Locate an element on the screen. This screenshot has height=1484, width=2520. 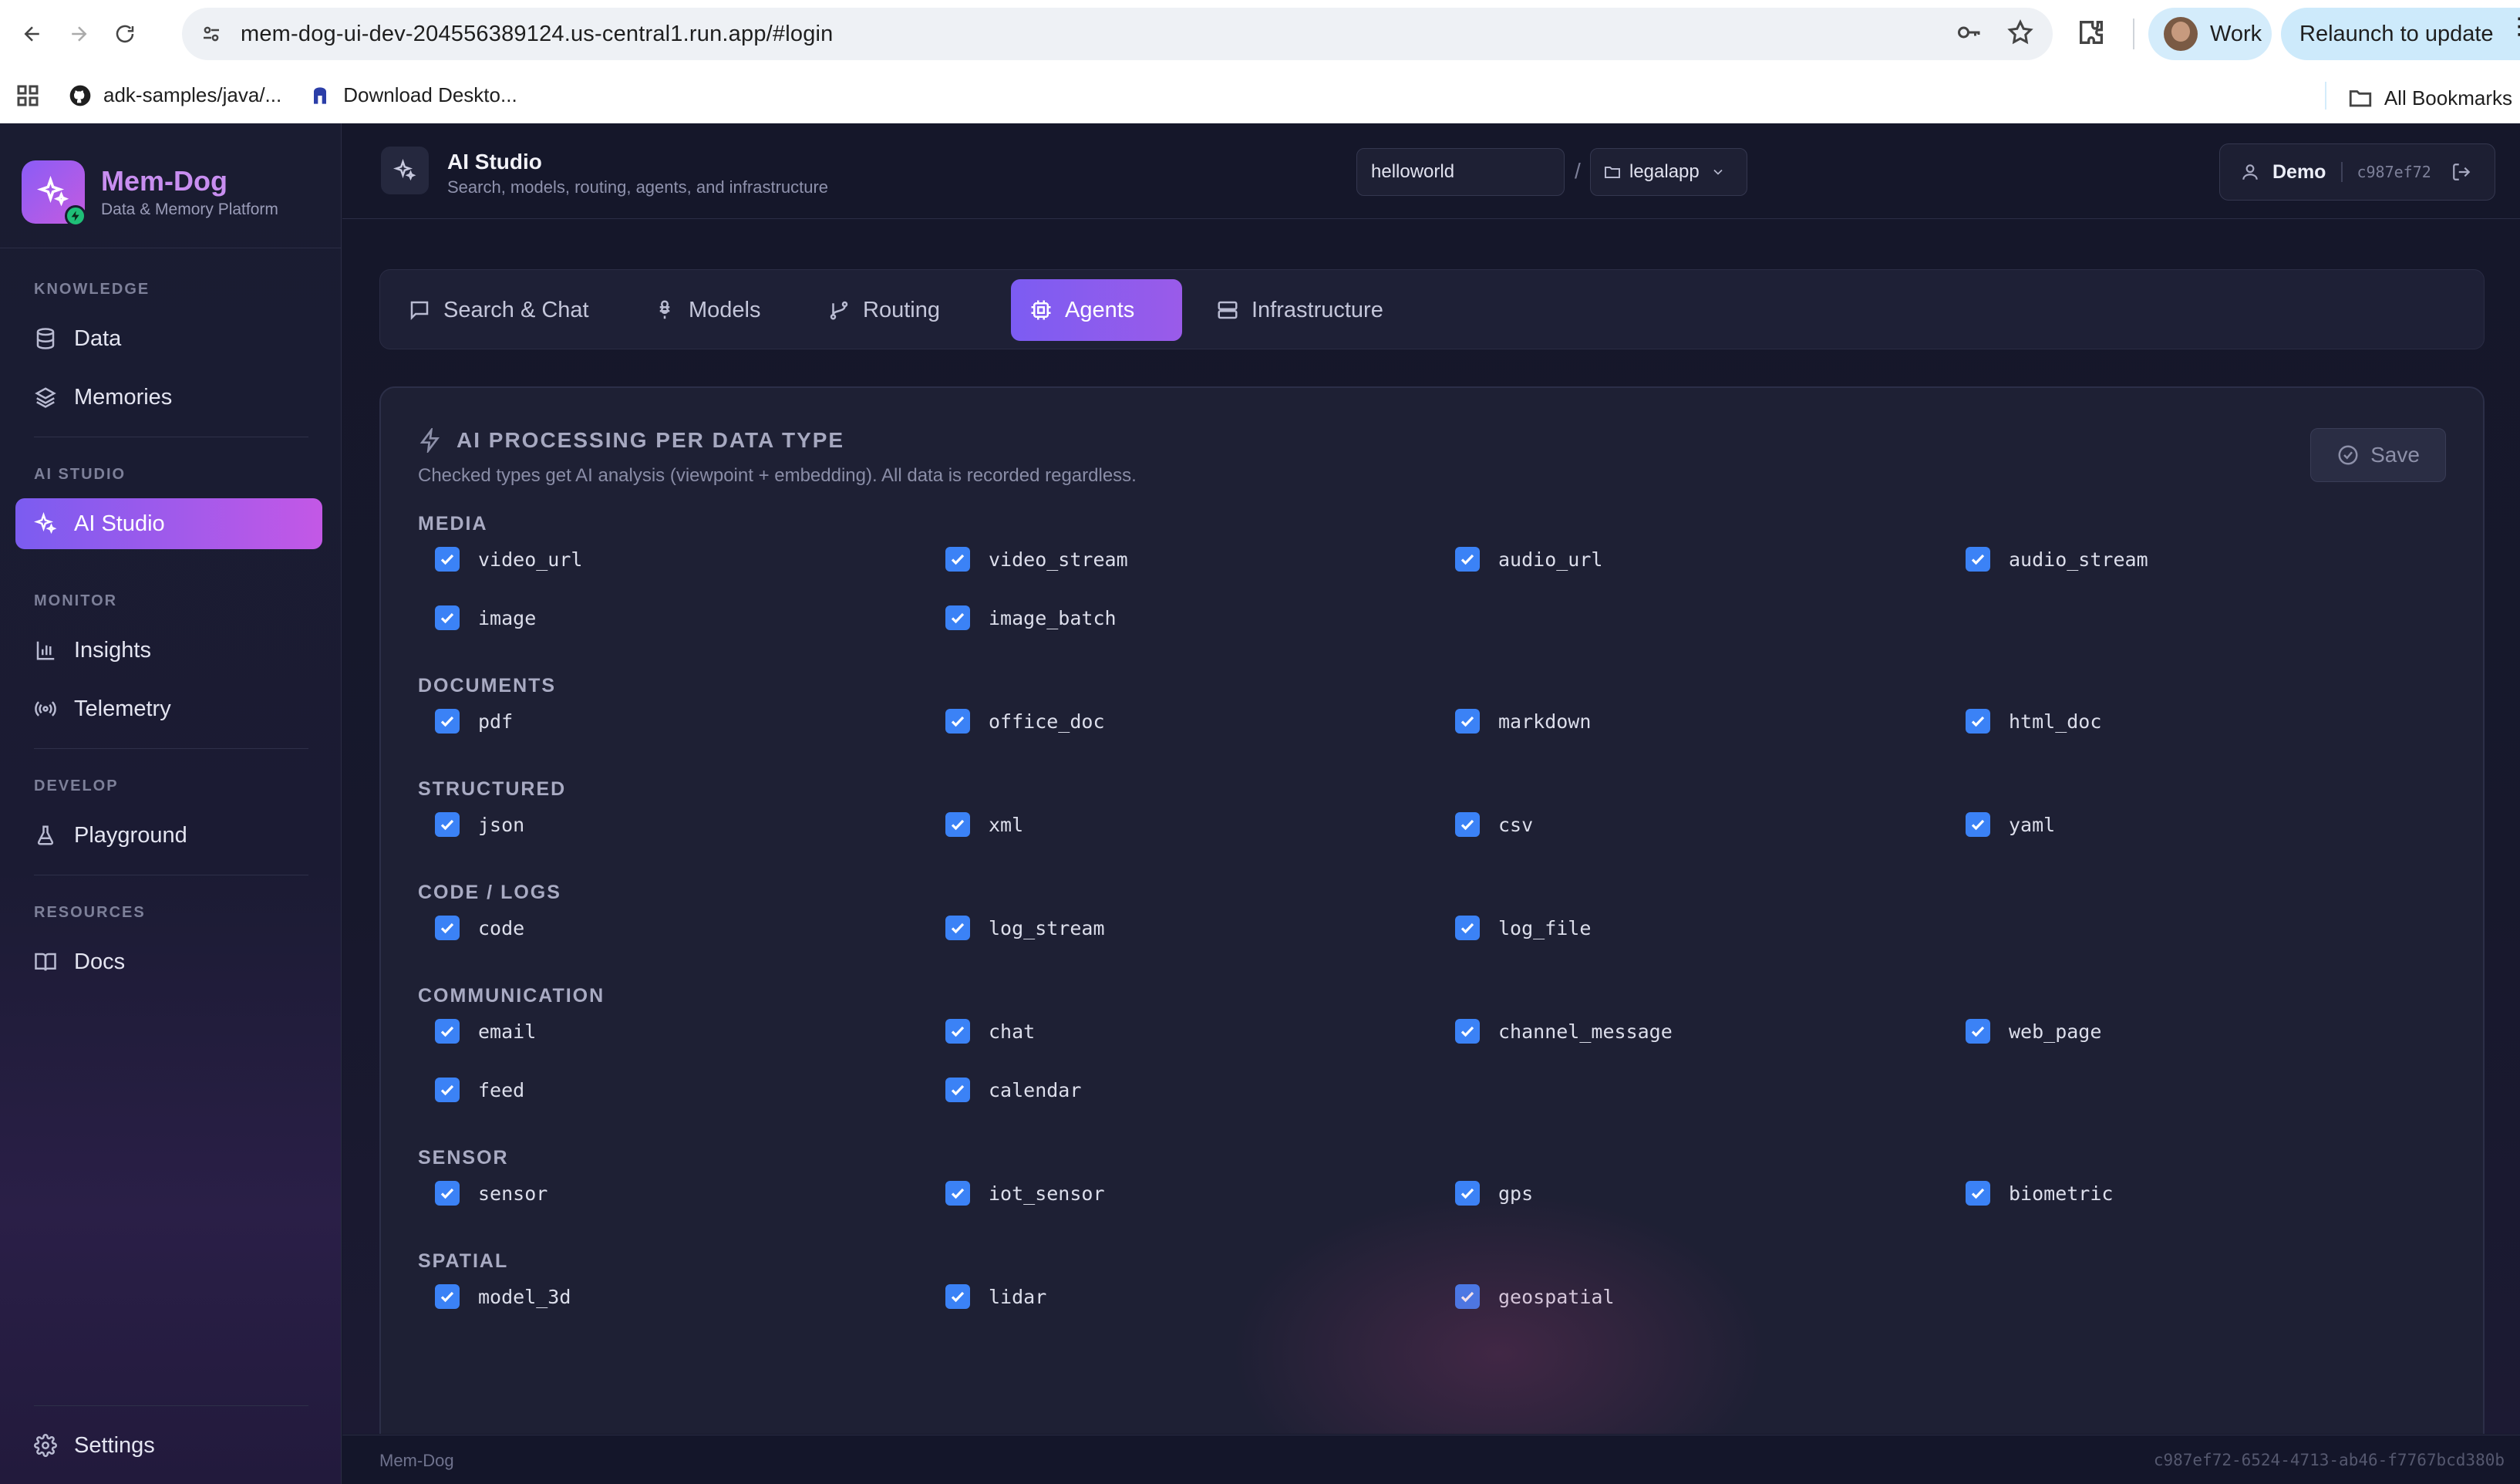
password-key-icon is located at coordinates (1969, 32).